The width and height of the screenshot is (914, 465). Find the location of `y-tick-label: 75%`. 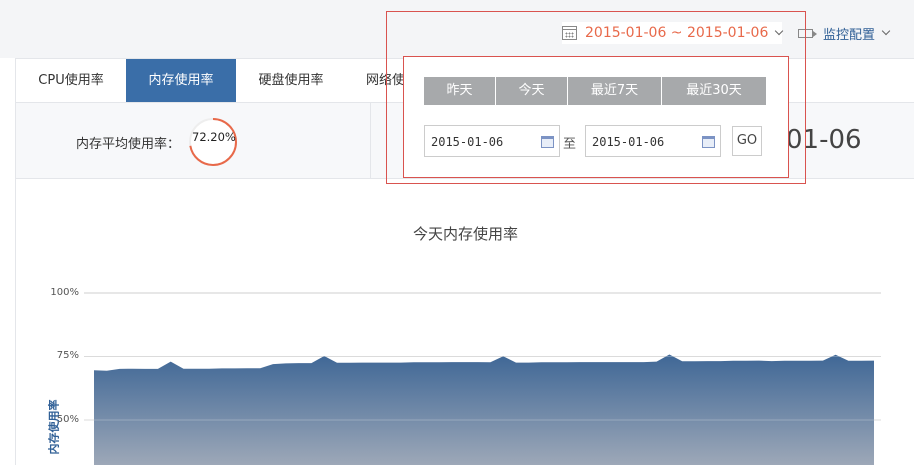

y-tick-label: 75% is located at coordinates (67, 355).